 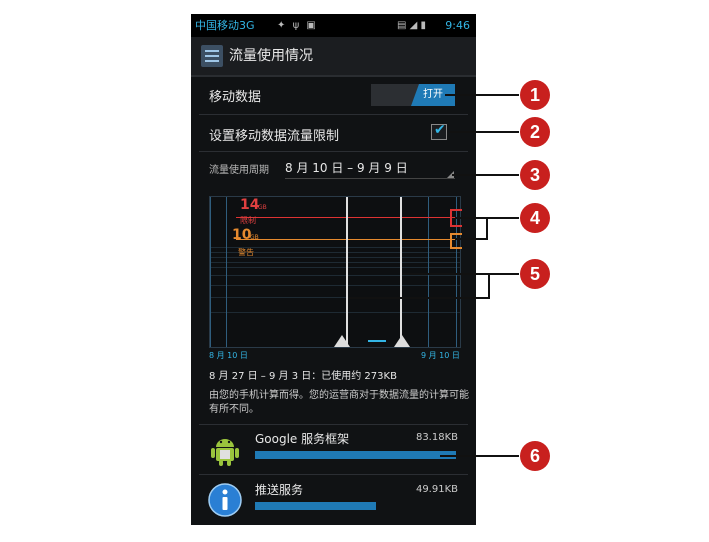 I want to click on callout-badge-1: 1, so click(x=535, y=95).